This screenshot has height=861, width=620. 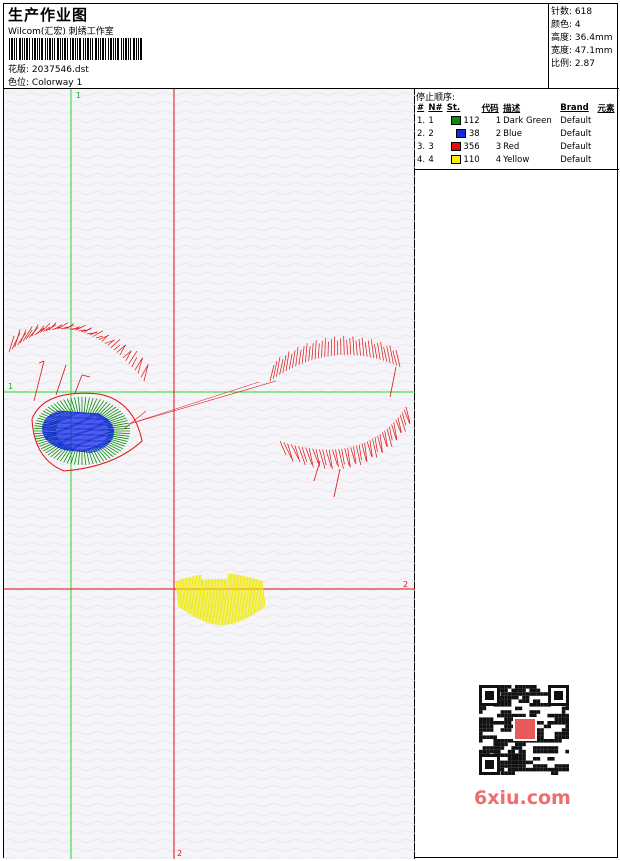 I want to click on row-needle: 4, so click(x=431, y=159).